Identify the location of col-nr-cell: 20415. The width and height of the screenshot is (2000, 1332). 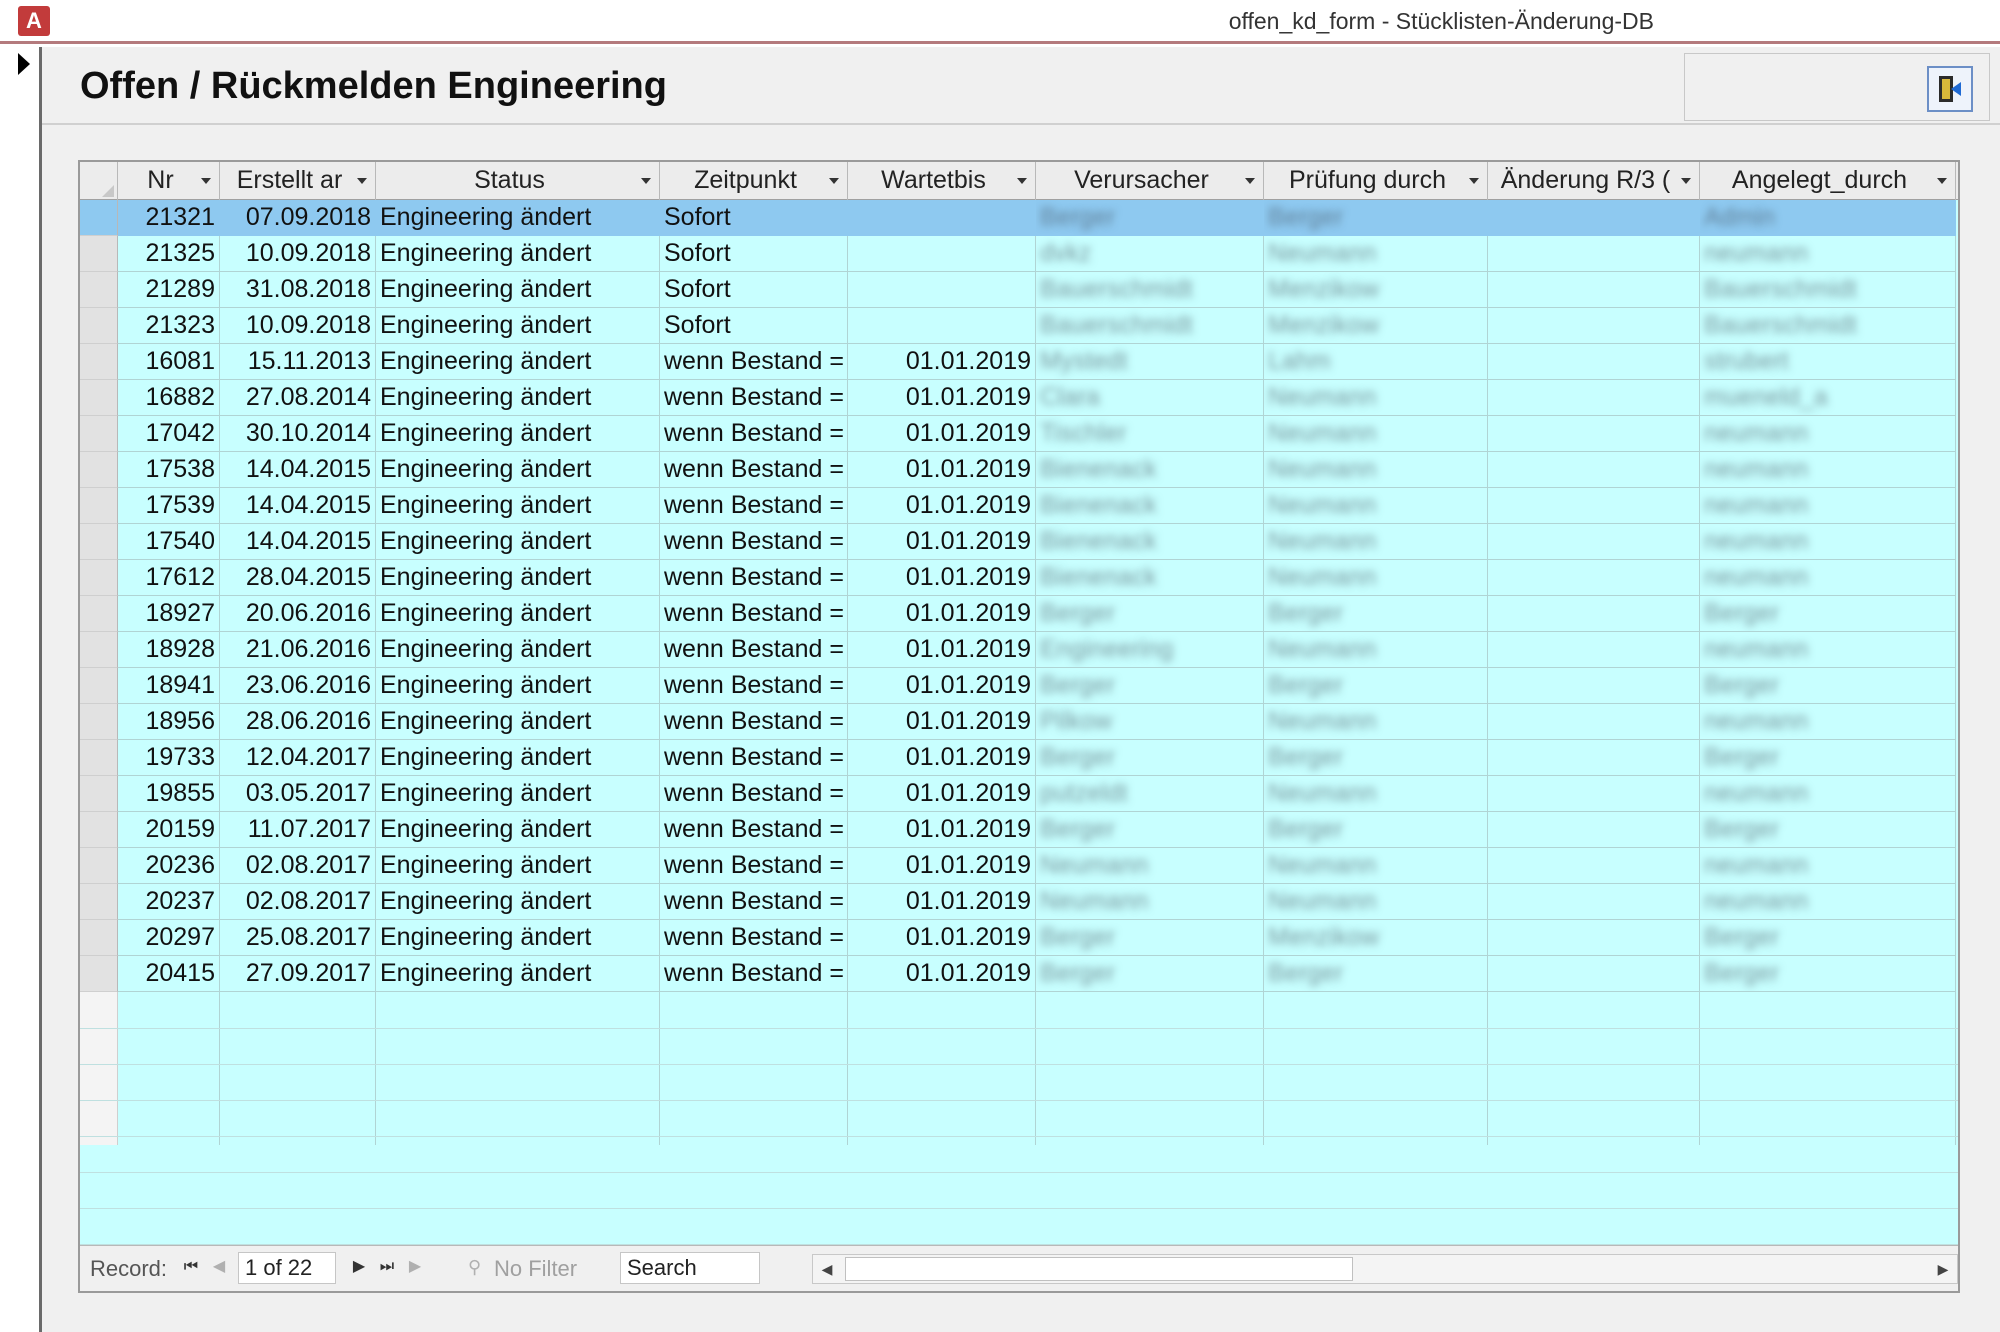
(169, 974).